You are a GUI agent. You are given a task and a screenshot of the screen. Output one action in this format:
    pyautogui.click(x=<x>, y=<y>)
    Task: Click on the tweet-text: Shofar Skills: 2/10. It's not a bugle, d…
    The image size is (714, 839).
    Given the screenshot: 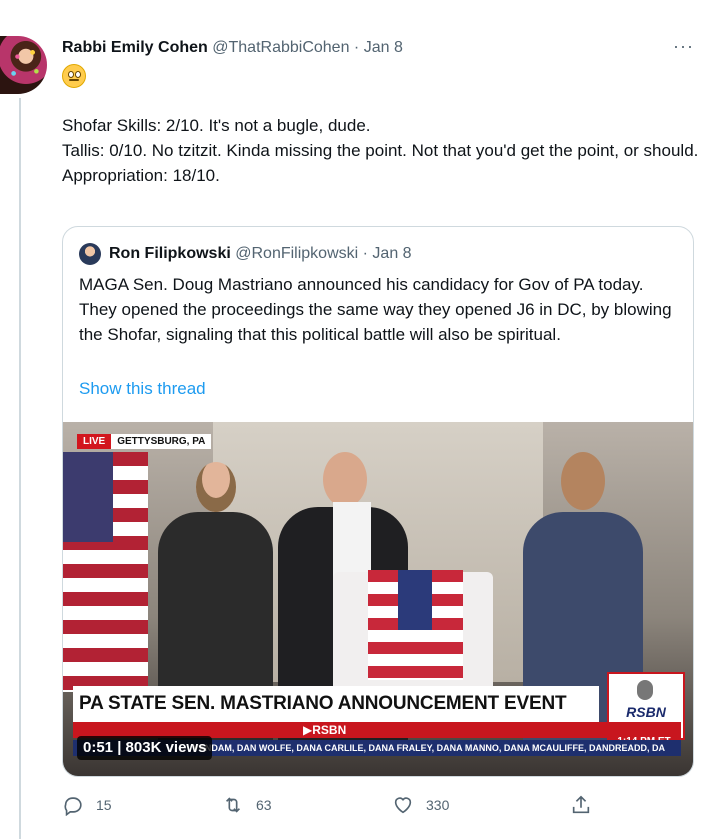 What is the action you would take?
    pyautogui.click(x=382, y=150)
    